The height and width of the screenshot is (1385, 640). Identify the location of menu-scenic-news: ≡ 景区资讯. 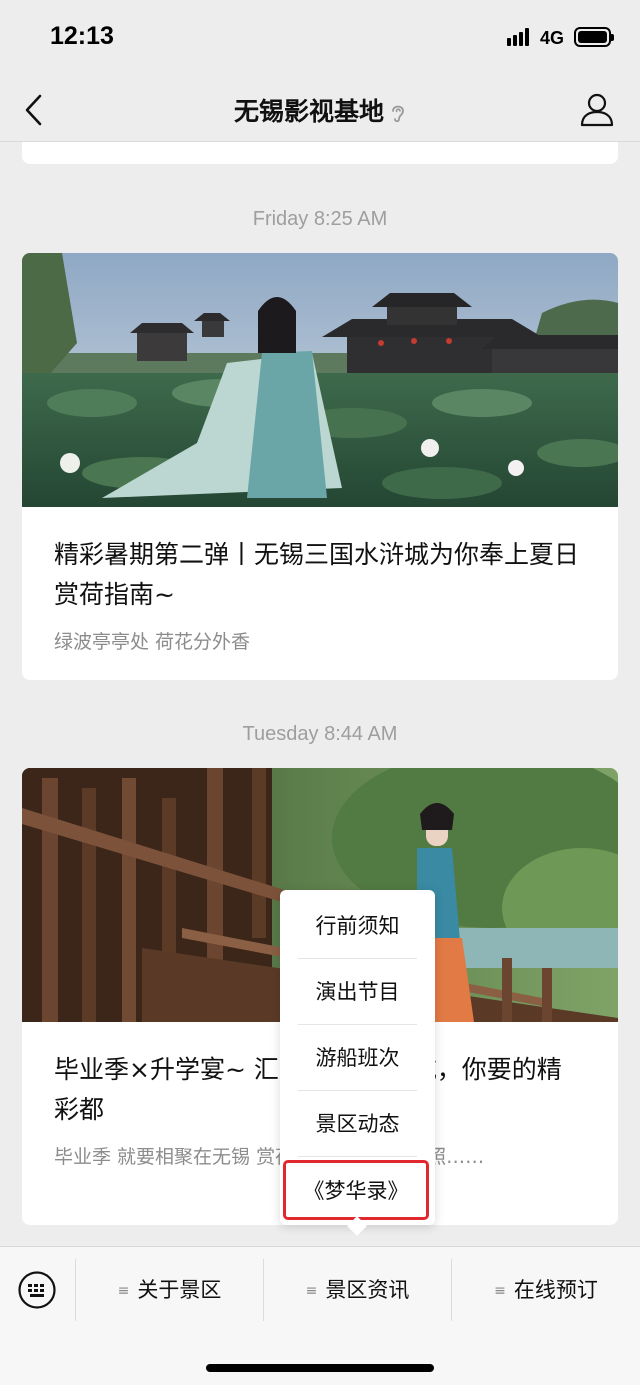
(357, 1290).